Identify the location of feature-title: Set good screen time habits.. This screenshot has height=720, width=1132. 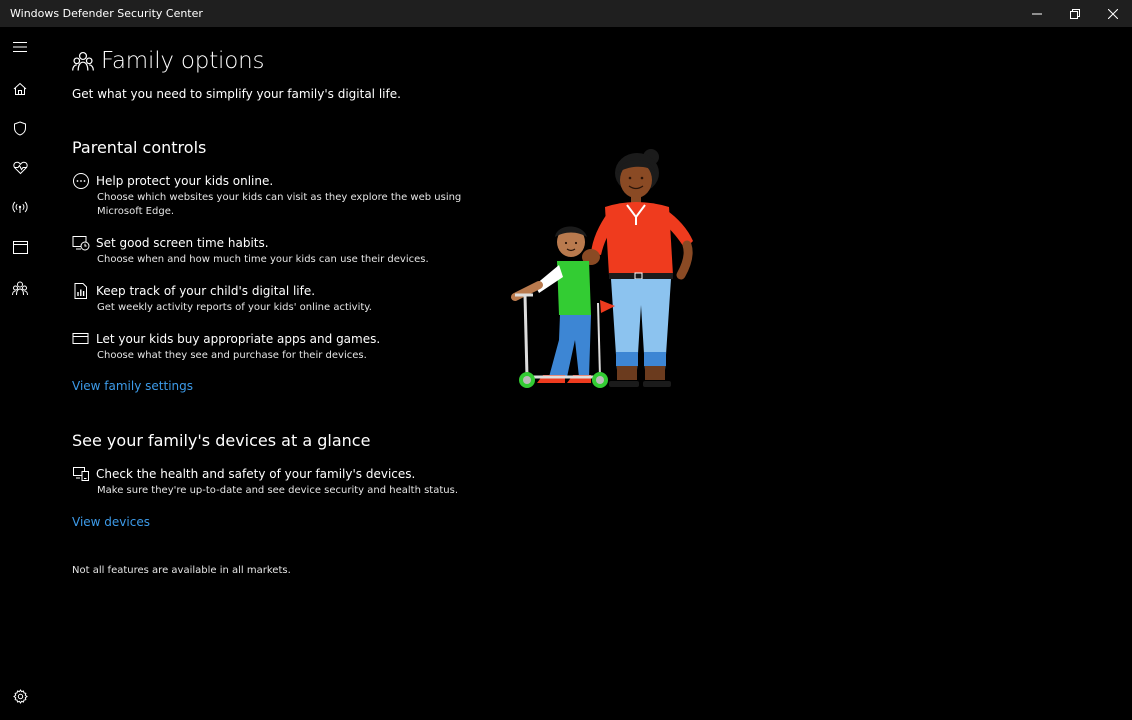
(182, 243).